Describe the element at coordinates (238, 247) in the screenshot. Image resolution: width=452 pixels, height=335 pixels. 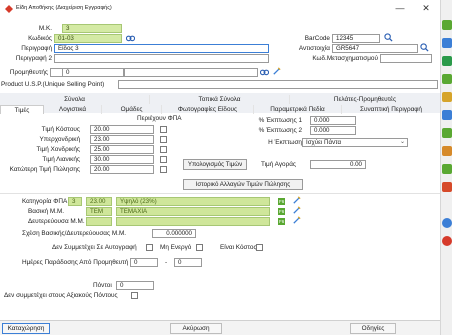
I see `cost-type-label: Είναι Κόστος` at that location.